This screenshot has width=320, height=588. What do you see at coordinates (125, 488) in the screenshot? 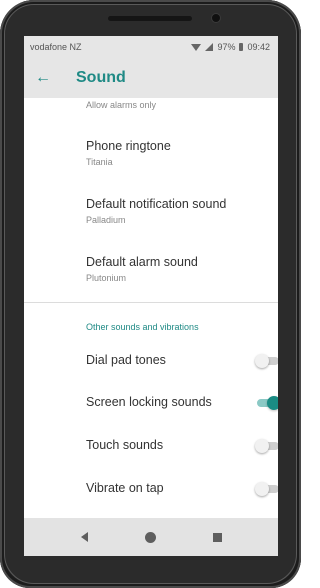
I see `toggle-label: Vibrate on tap` at bounding box center [125, 488].